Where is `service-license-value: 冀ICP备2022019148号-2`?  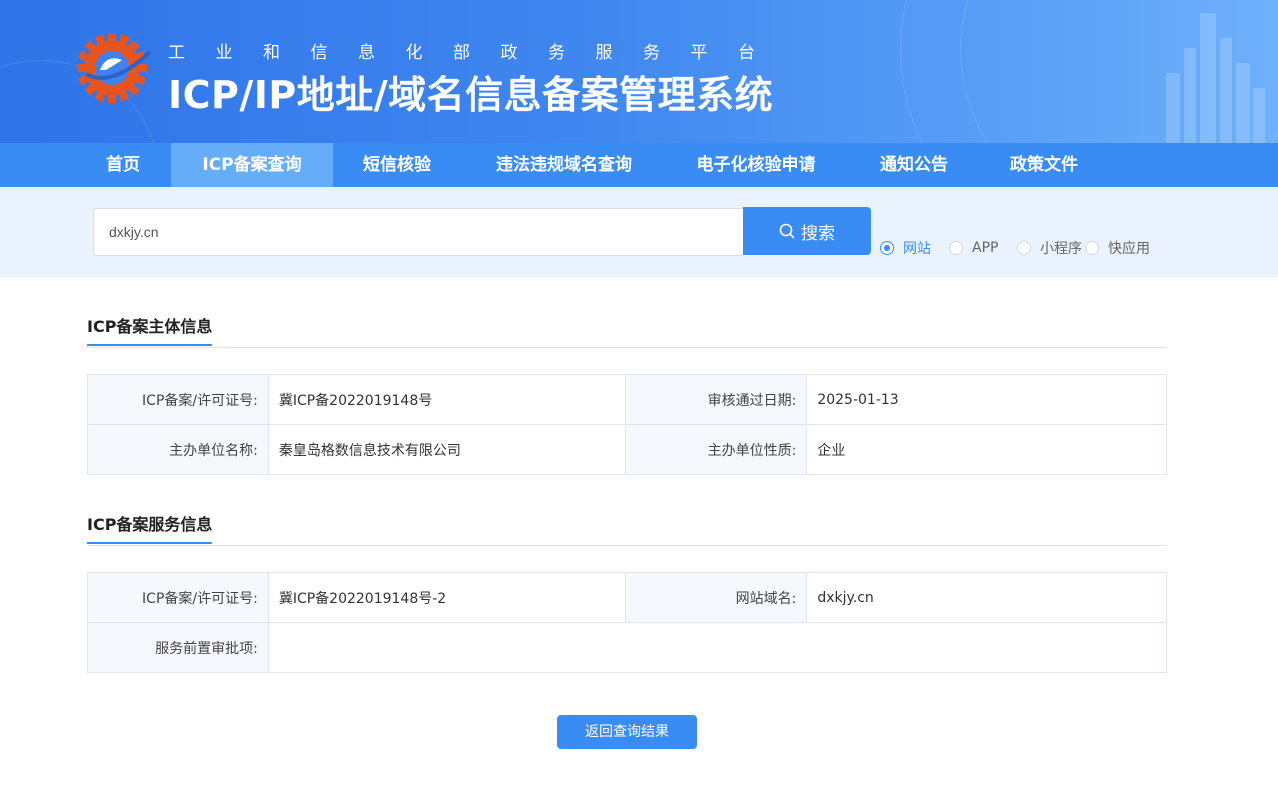 service-license-value: 冀ICP备2022019148号-2 is located at coordinates (446, 597).